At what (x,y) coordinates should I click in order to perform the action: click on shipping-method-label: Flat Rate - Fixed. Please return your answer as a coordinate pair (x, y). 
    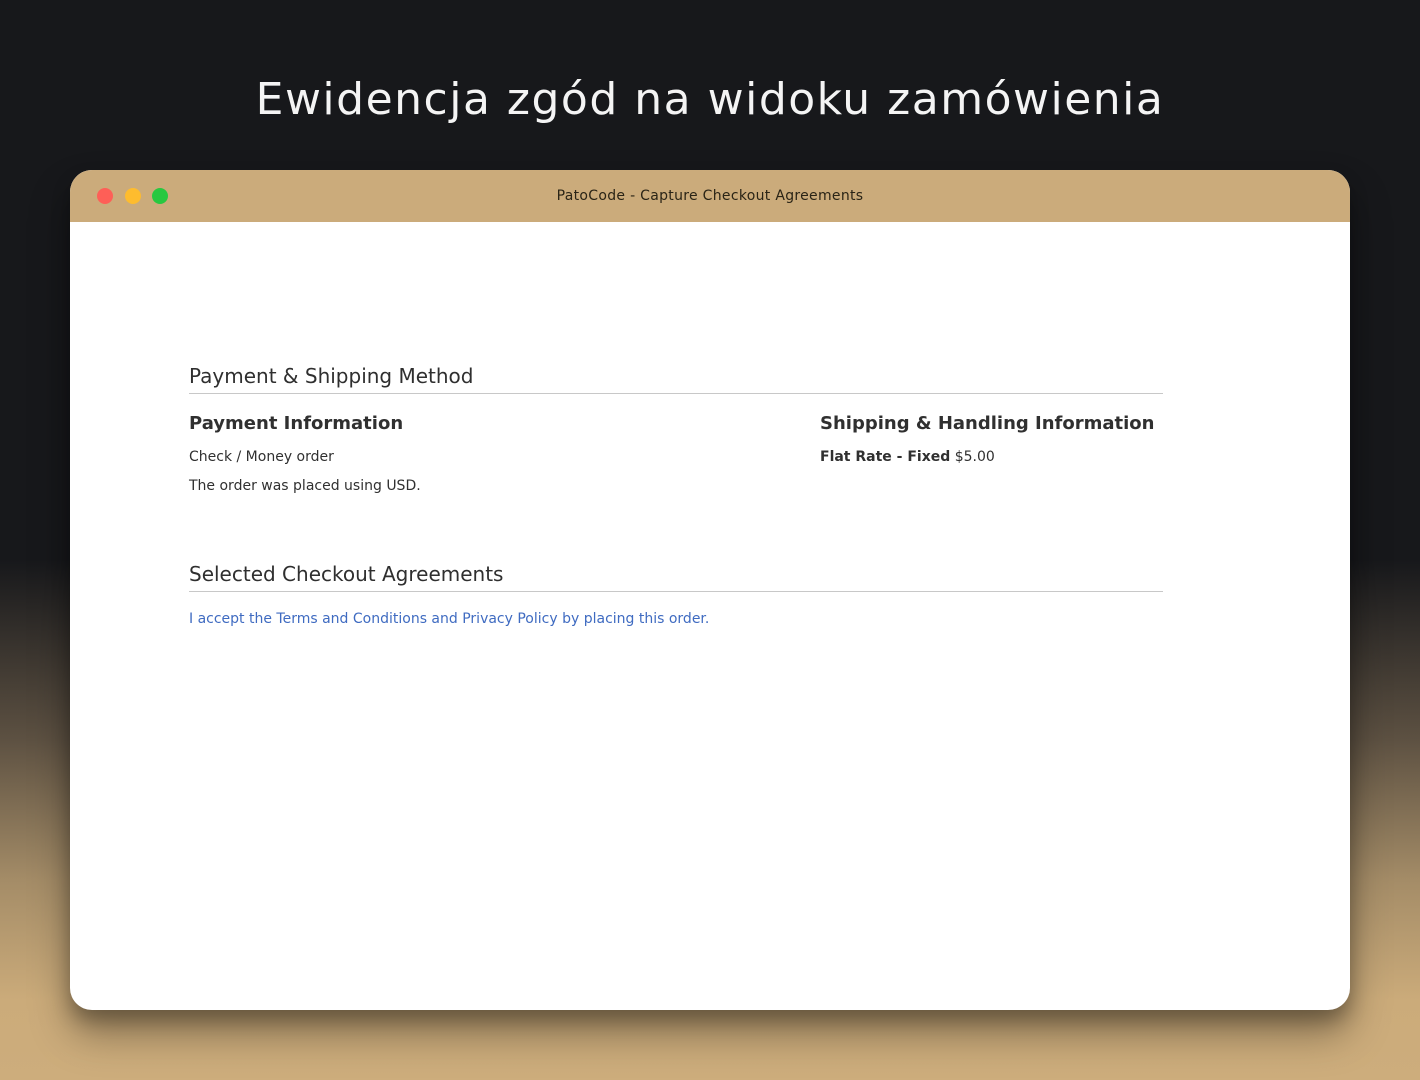
    Looking at the image, I should click on (885, 457).